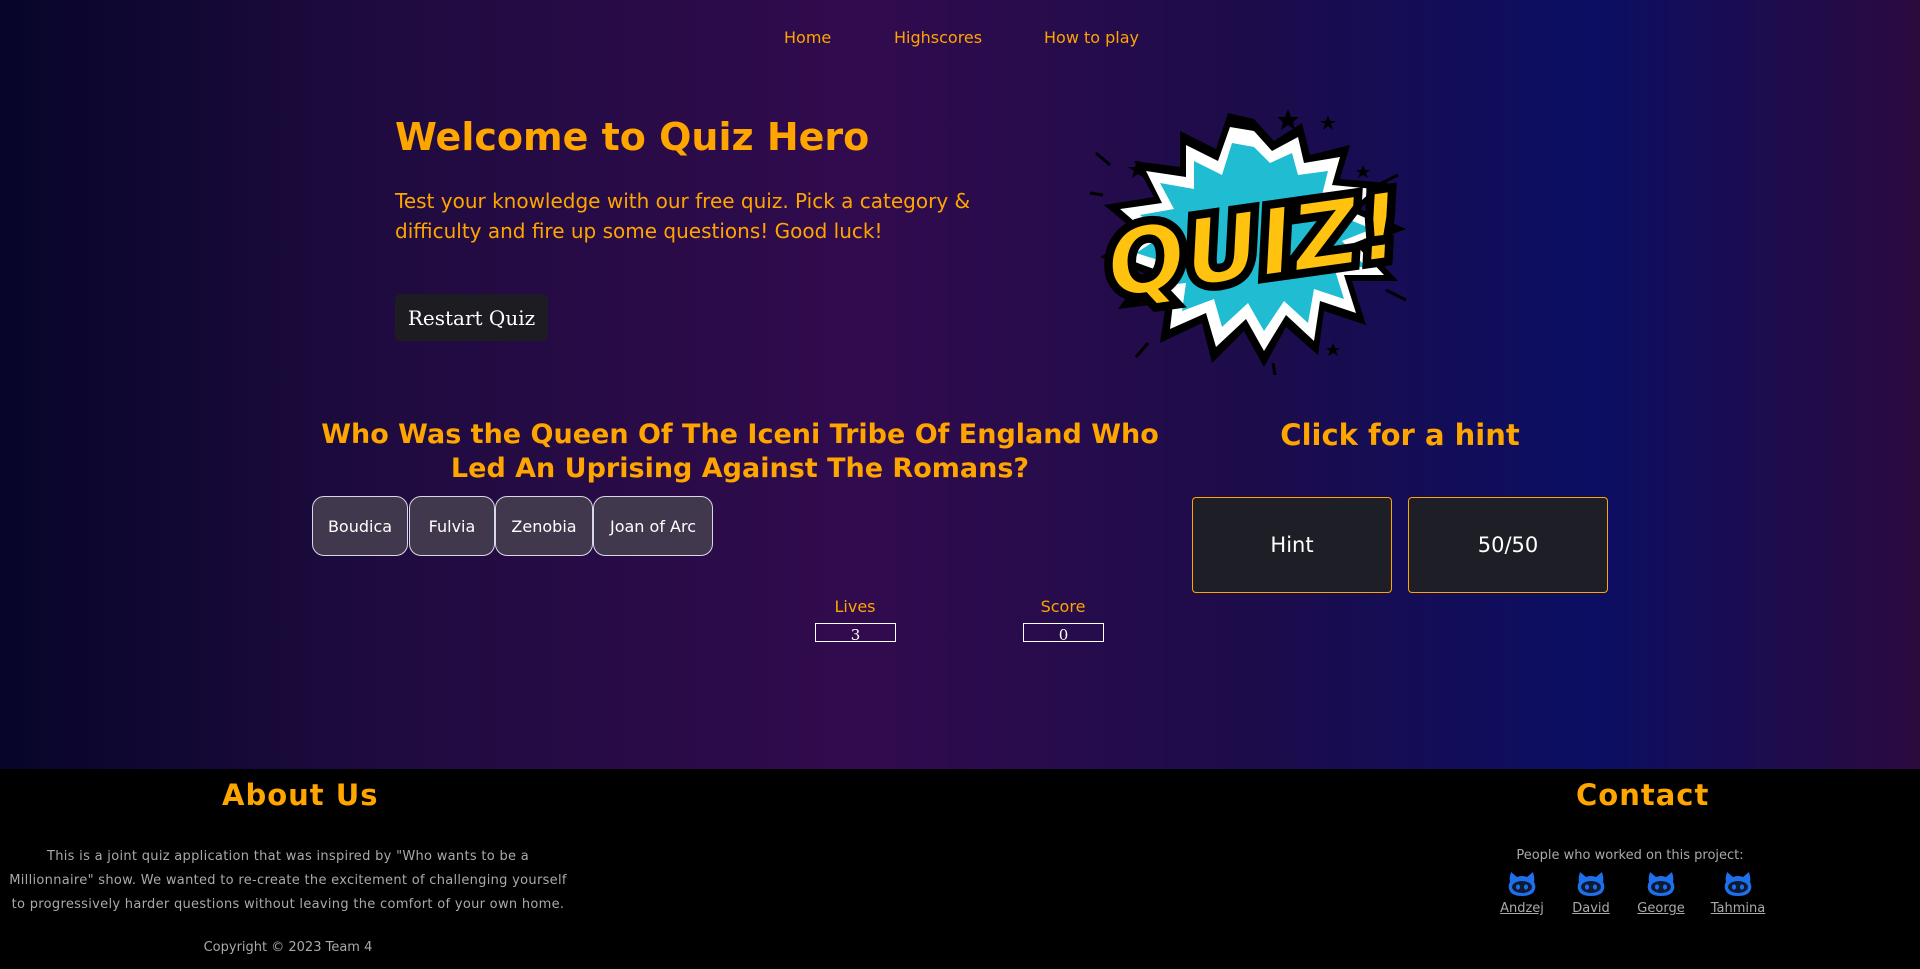  Describe the element at coordinates (1738, 908) in the screenshot. I see `contributor-link: Tahmina` at that location.